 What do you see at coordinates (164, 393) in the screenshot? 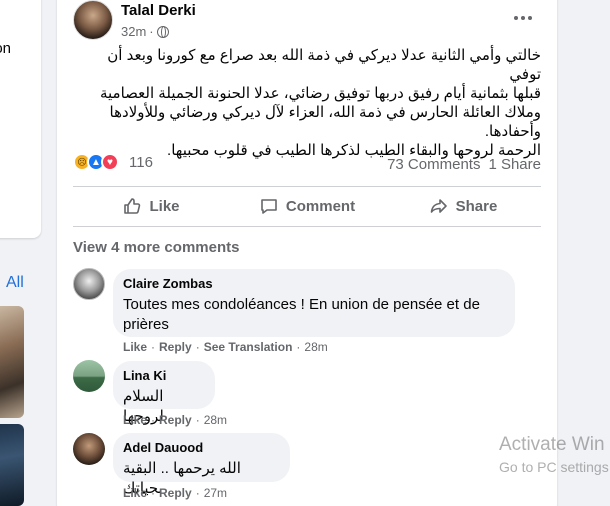
I see `comment-bubble: Lina Ki السلام لروحها` at bounding box center [164, 393].